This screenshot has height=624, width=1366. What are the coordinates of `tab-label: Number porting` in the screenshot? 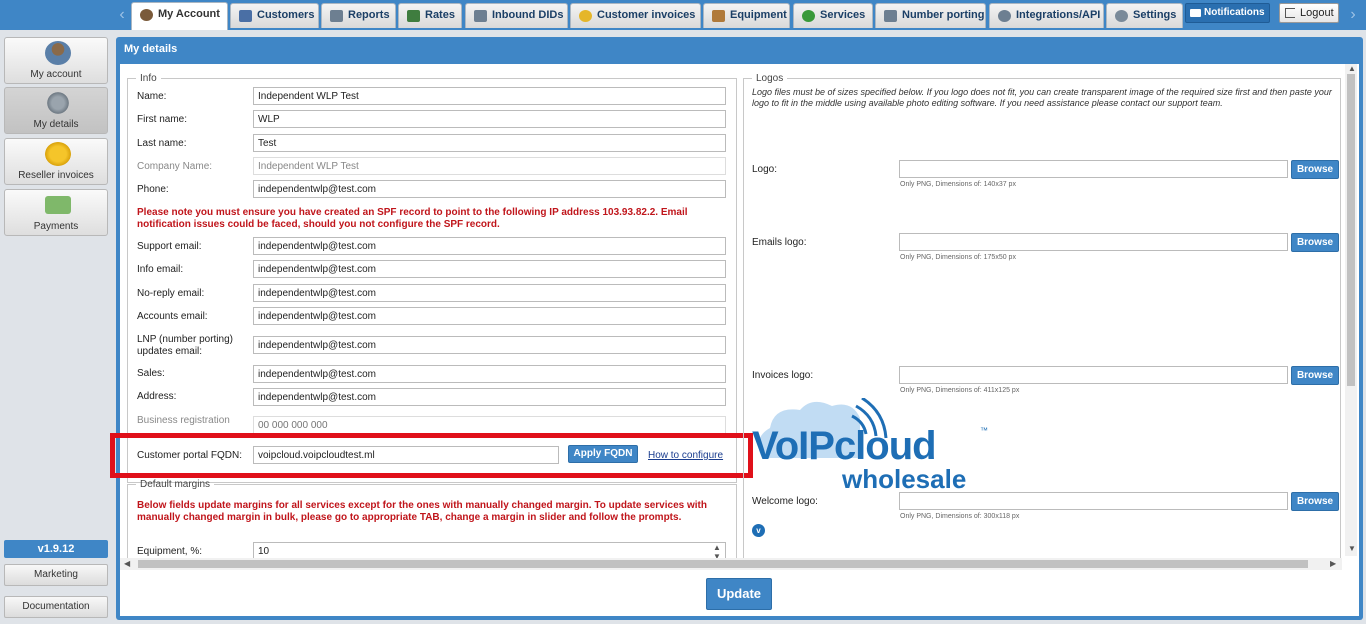 It's located at (943, 15).